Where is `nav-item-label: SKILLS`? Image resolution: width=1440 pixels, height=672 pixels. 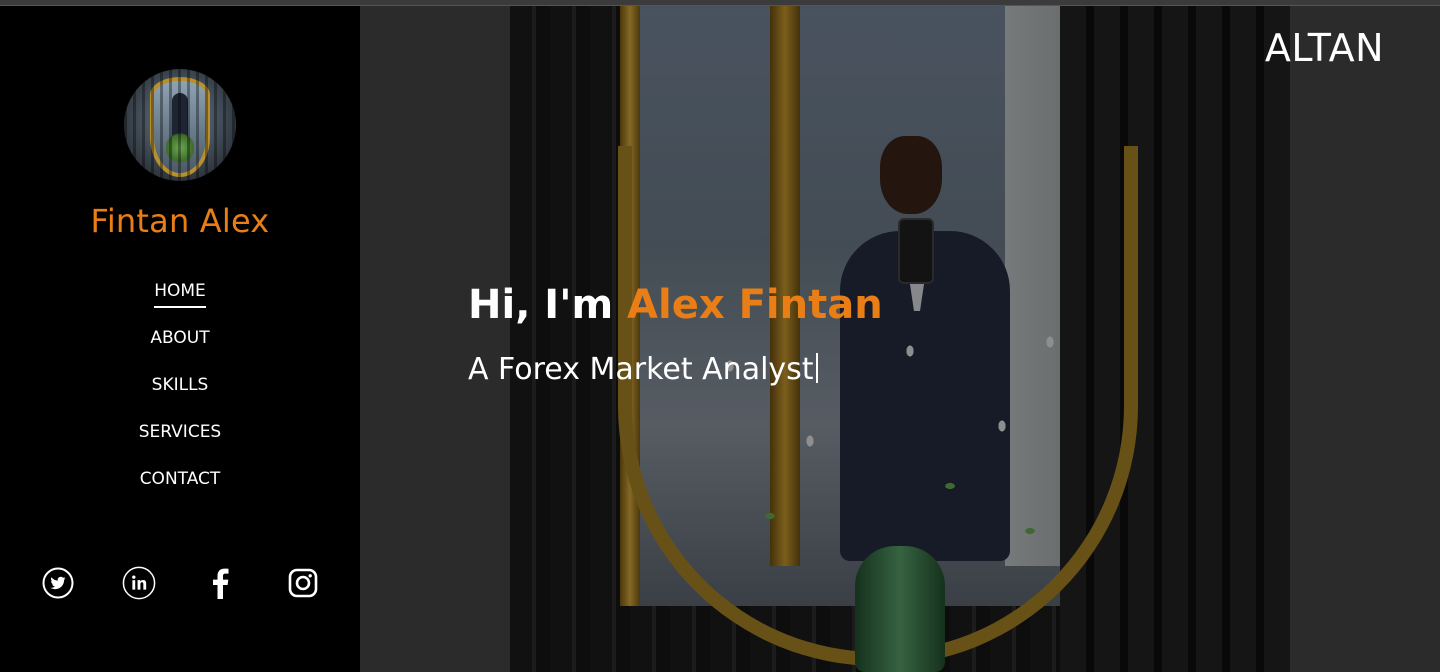
nav-item-label: SKILLS is located at coordinates (180, 385).